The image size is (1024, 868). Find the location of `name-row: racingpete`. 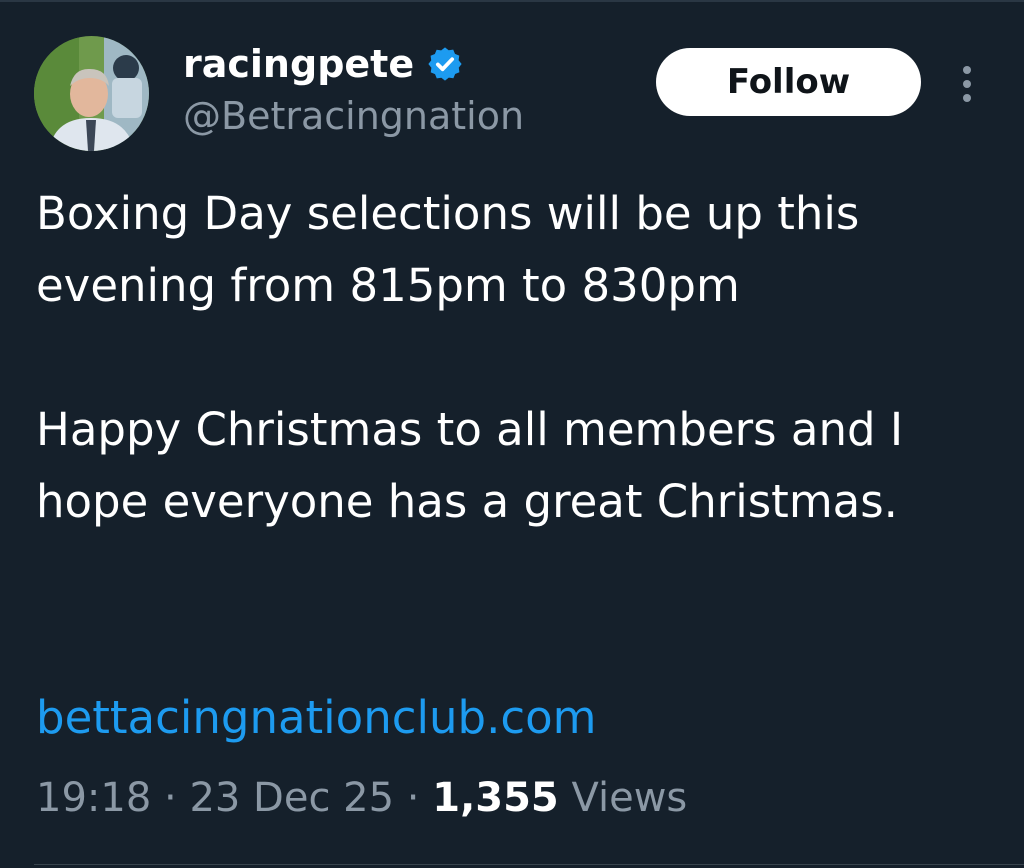

name-row: racingpete is located at coordinates (353, 64).